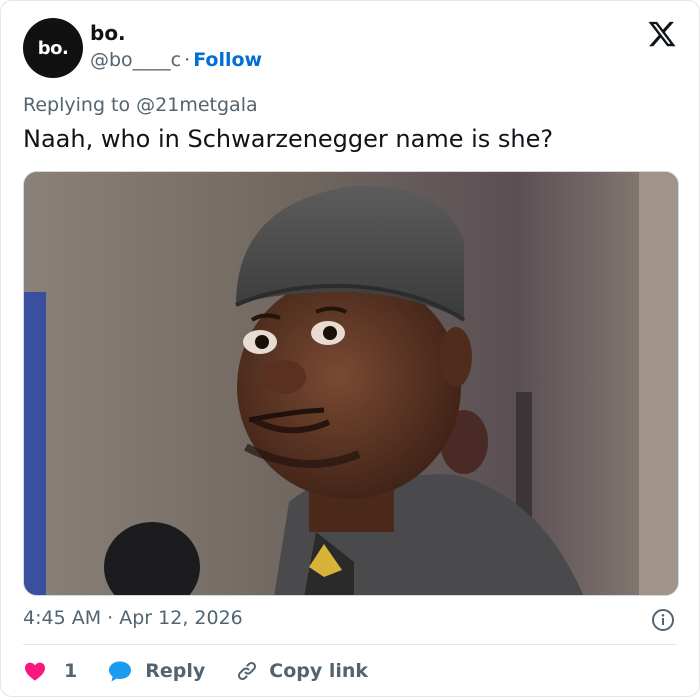  What do you see at coordinates (247, 671) in the screenshot?
I see `link-icon` at bounding box center [247, 671].